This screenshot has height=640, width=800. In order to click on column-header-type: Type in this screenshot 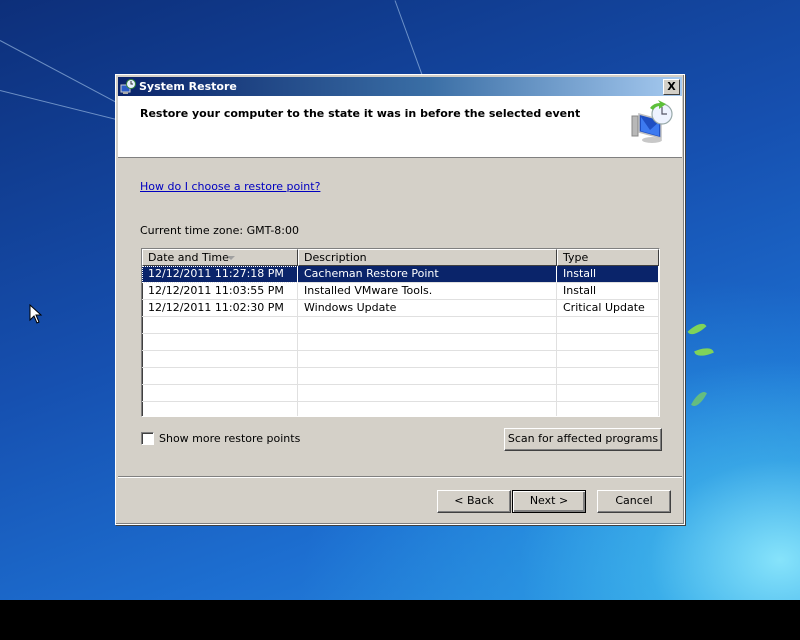, I will do `click(608, 257)`.